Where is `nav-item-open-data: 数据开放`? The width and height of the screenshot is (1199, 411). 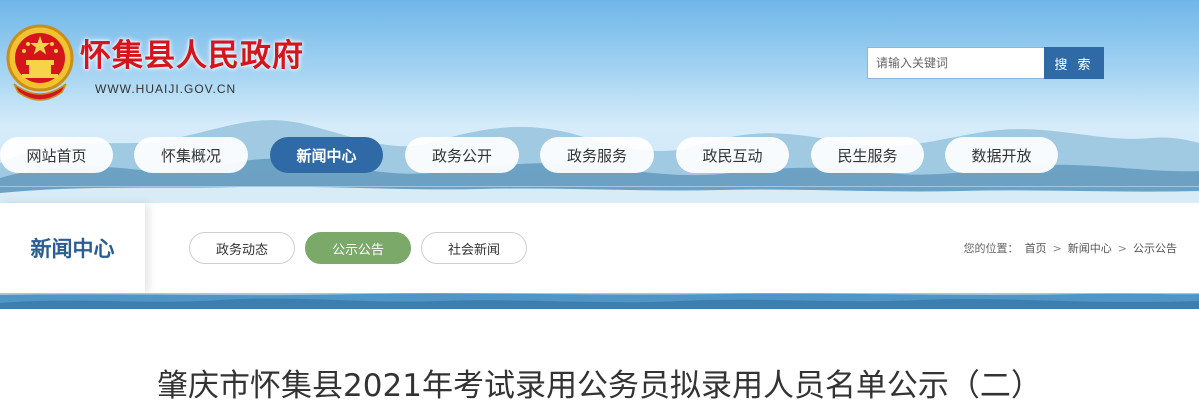
nav-item-open-data: 数据开放 is located at coordinates (1001, 155).